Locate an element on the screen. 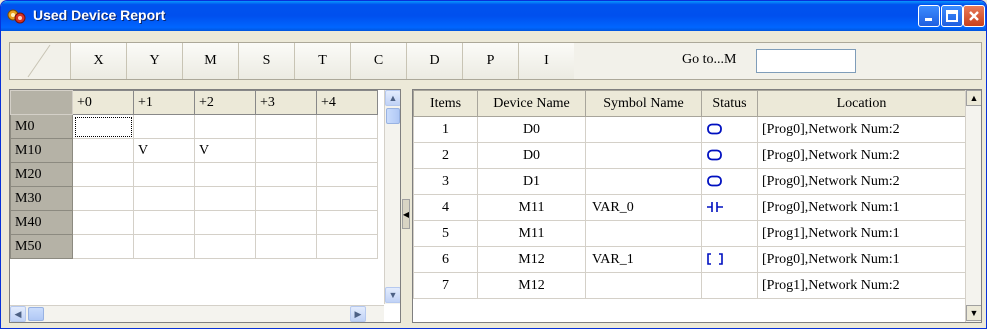 Image resolution: width=987 pixels, height=329 pixels. column-header-symbol-name: Symbol Name is located at coordinates (643, 103).